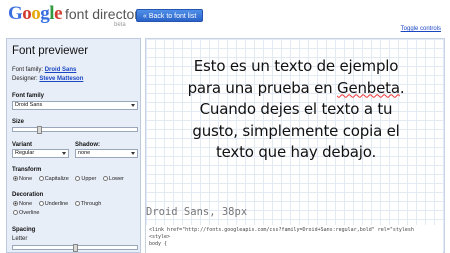 Image resolution: width=450 pixels, height=253 pixels. Describe the element at coordinates (28, 195) in the screenshot. I see `decoration-label: Decoration` at that location.